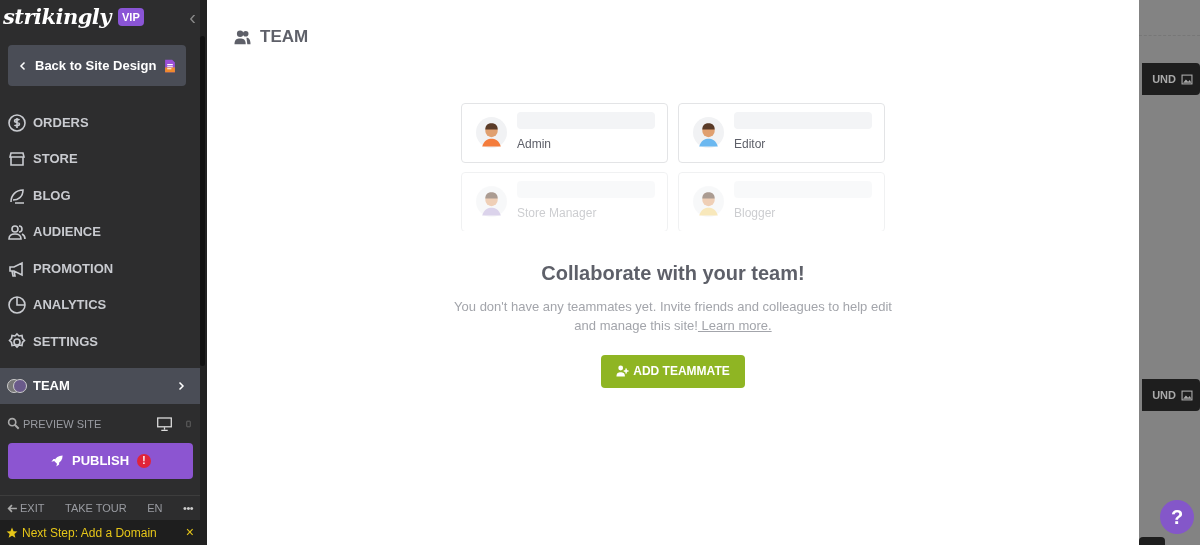  Describe the element at coordinates (23, 65) in the screenshot. I see `chevron-left-icon` at that location.